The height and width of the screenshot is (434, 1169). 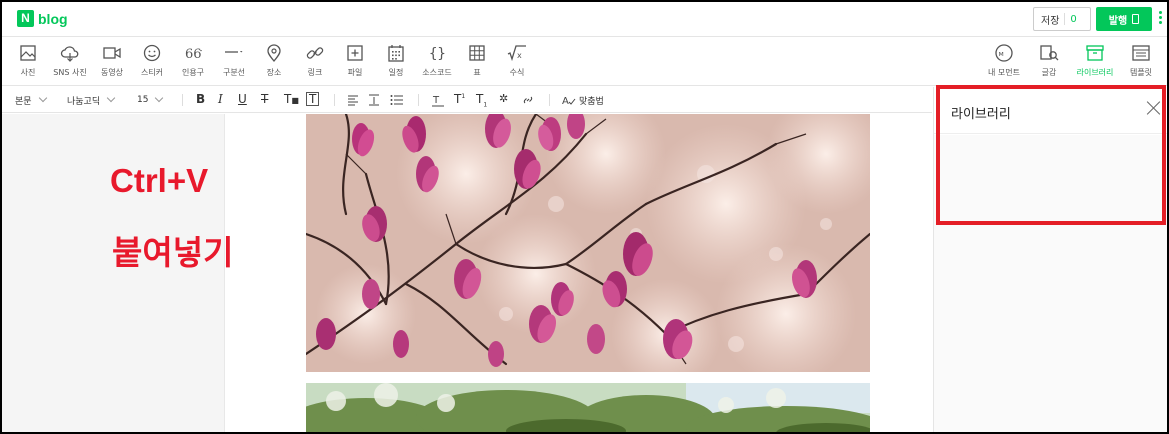 I want to click on tool-template: 템플릿, so click(x=1141, y=60).